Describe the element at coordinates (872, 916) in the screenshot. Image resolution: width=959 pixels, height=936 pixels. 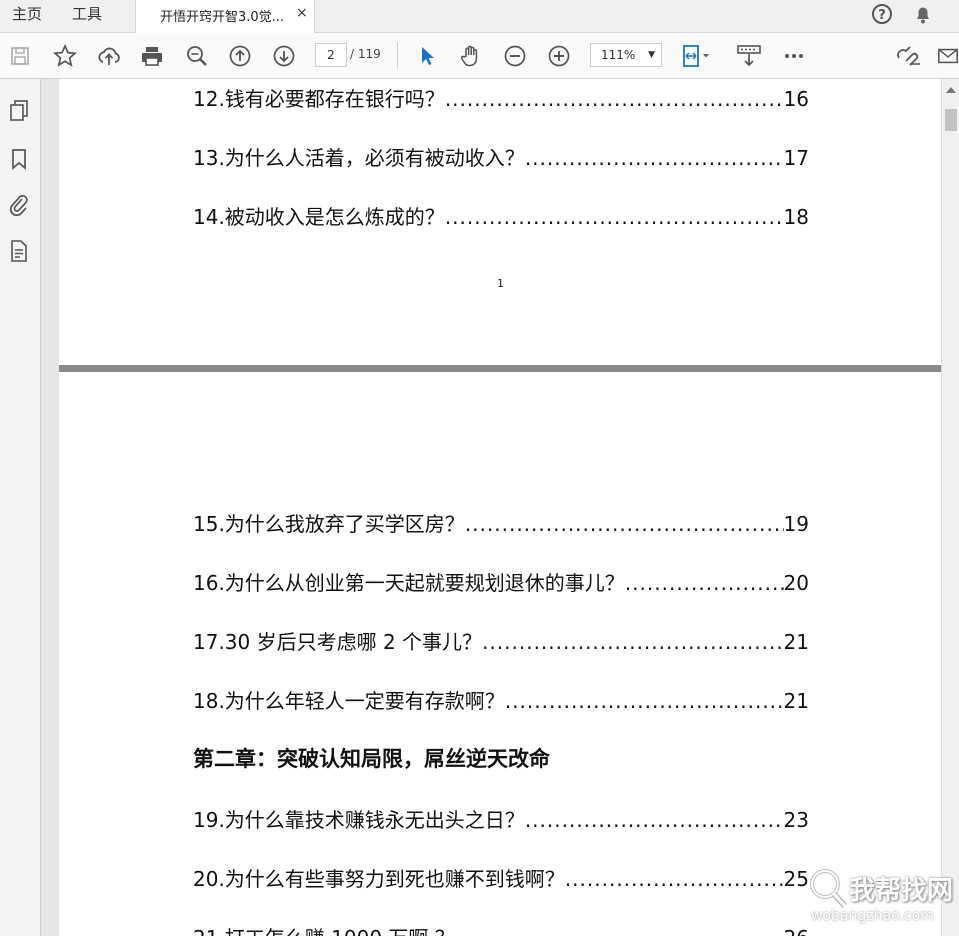
I see `watermark-url-text: wobangzhao.com` at that location.